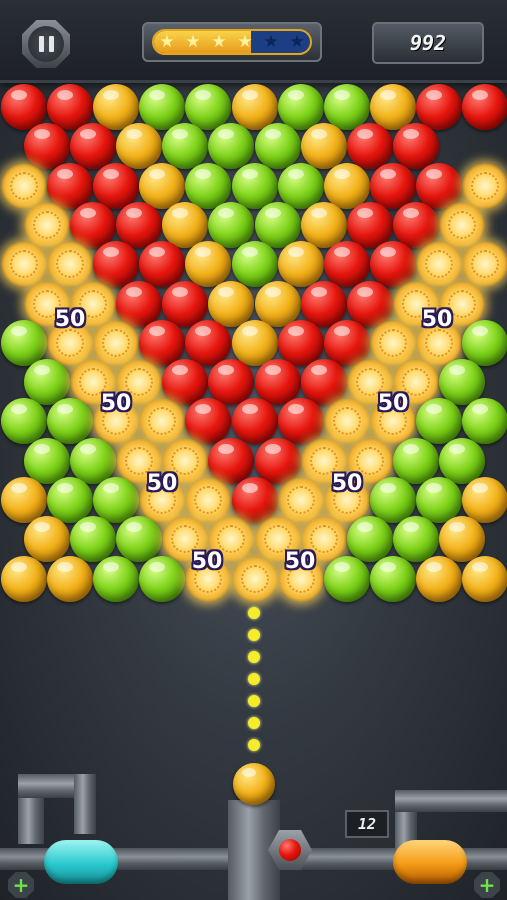  Describe the element at coordinates (85, 804) in the screenshot. I see `pipe-left-drop` at that location.